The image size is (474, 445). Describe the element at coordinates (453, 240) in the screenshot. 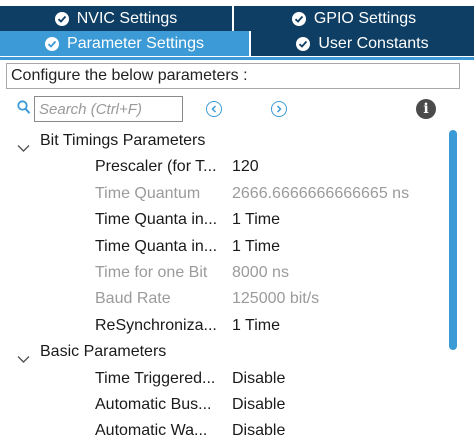

I see `scrollbar-thumb` at that location.